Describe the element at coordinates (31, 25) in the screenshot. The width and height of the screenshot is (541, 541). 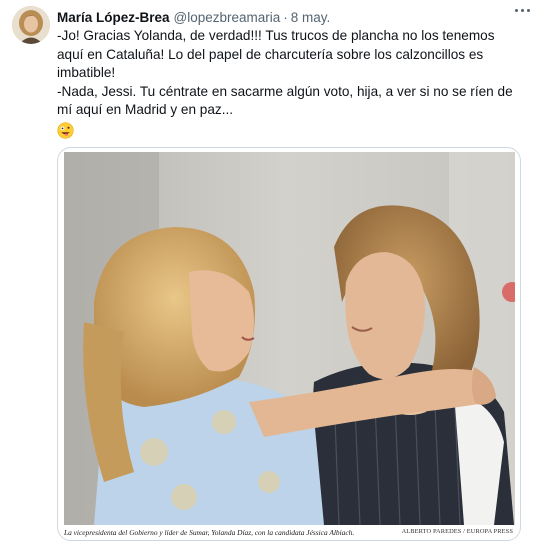
I see `author-avatar` at that location.